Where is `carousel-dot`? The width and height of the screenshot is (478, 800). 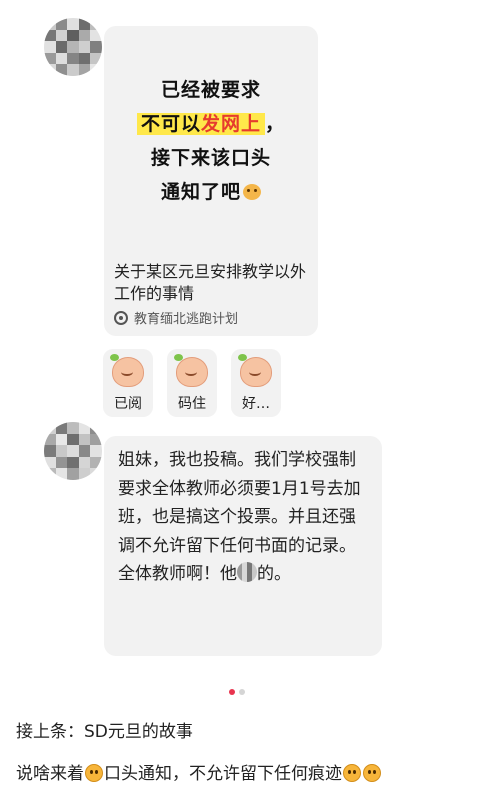
carousel-dot is located at coordinates (242, 692).